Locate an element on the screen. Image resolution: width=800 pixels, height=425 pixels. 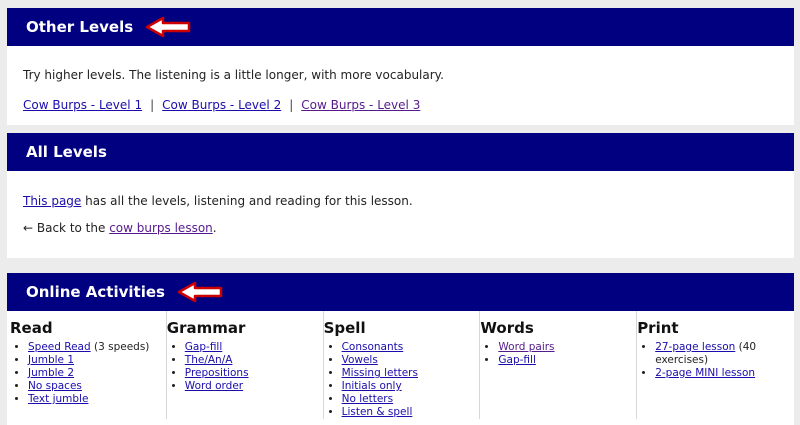
words-heading: Words is located at coordinates (507, 328).